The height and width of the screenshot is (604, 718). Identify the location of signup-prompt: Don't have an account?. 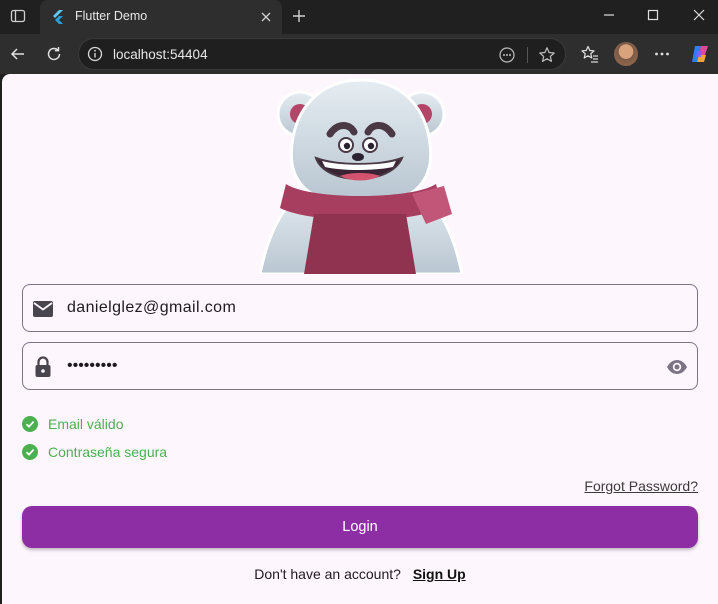
(327, 574).